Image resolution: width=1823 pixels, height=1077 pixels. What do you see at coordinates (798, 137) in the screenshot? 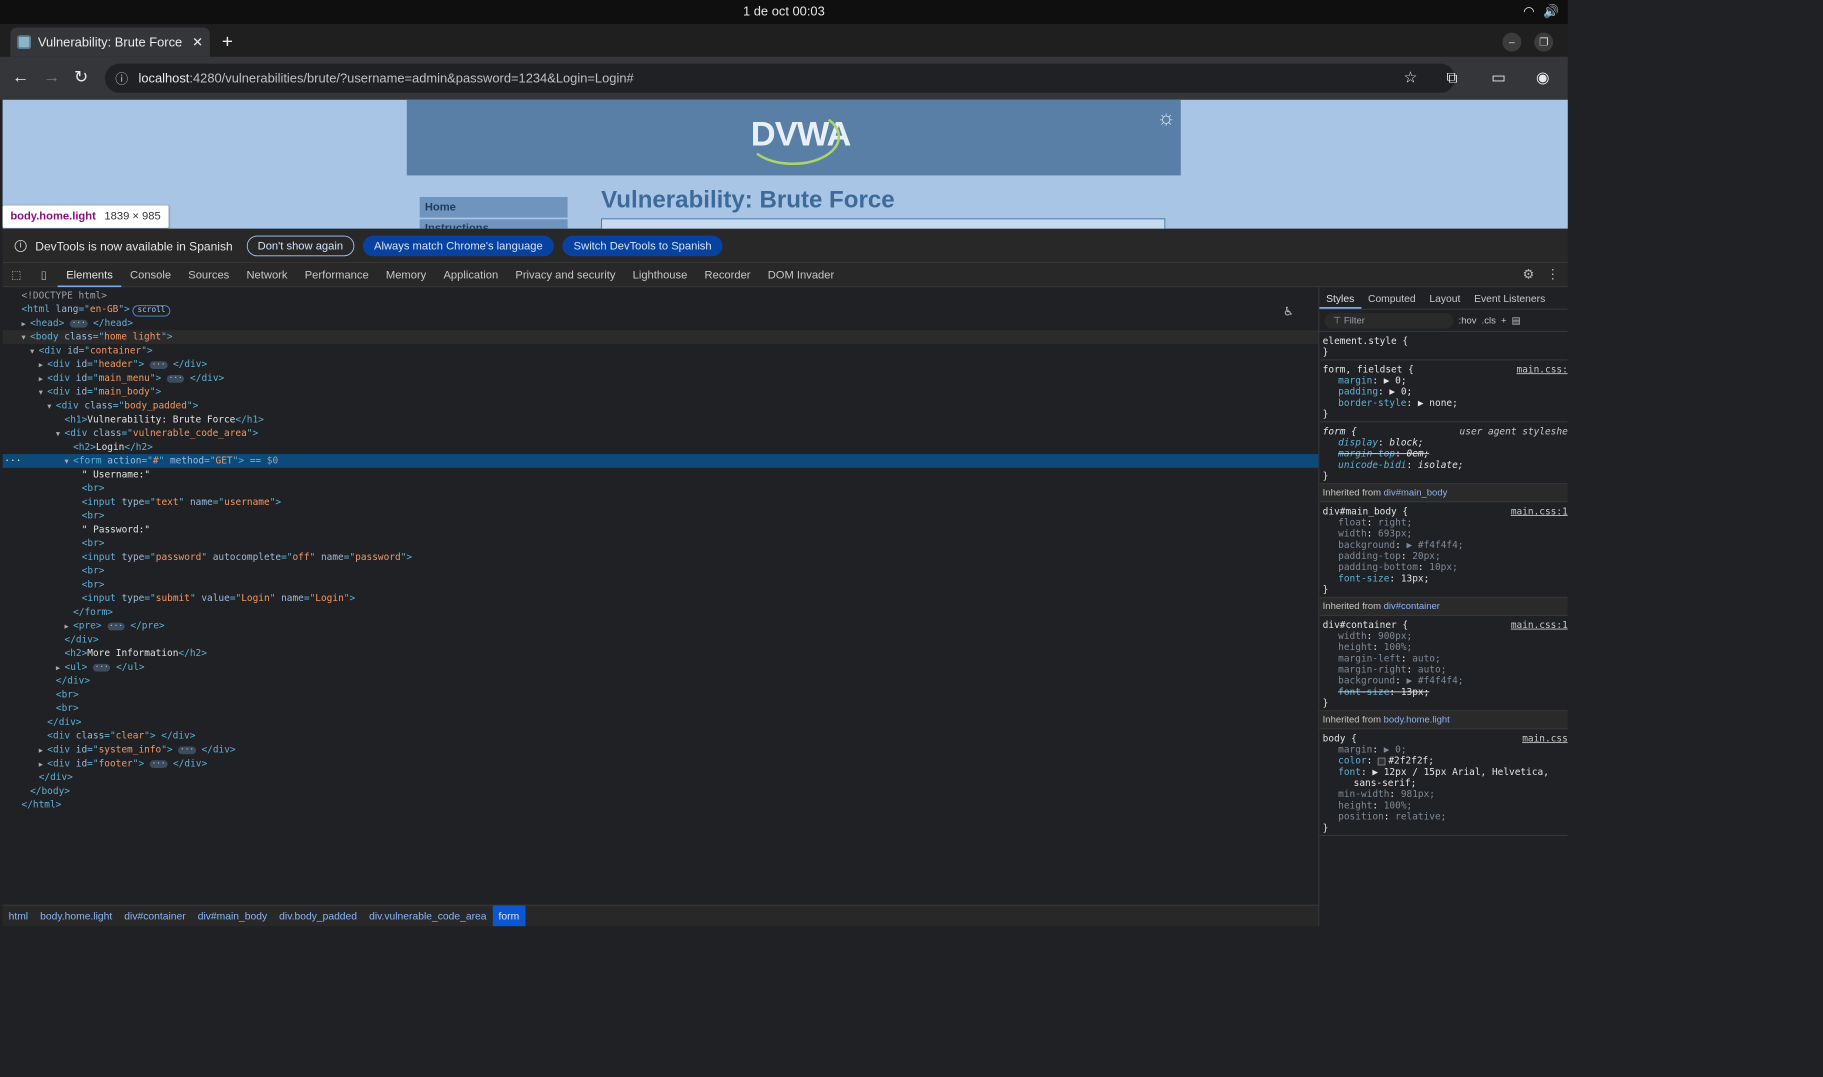
I see `dvwa-logo: DVWA` at bounding box center [798, 137].